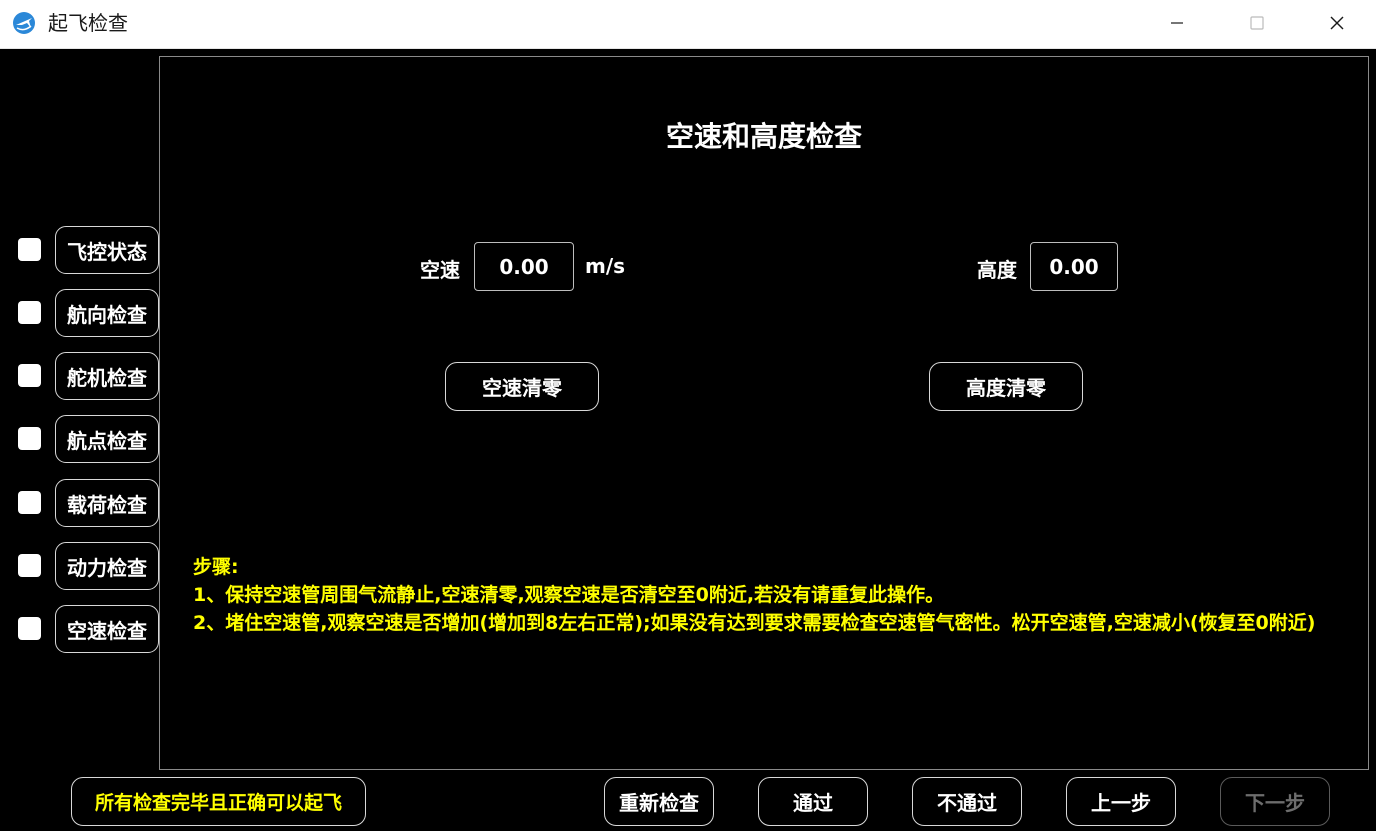 The height and width of the screenshot is (831, 1376). Describe the element at coordinates (107, 503) in the screenshot. I see `nav-button-payload-check: 载荷检查` at that location.